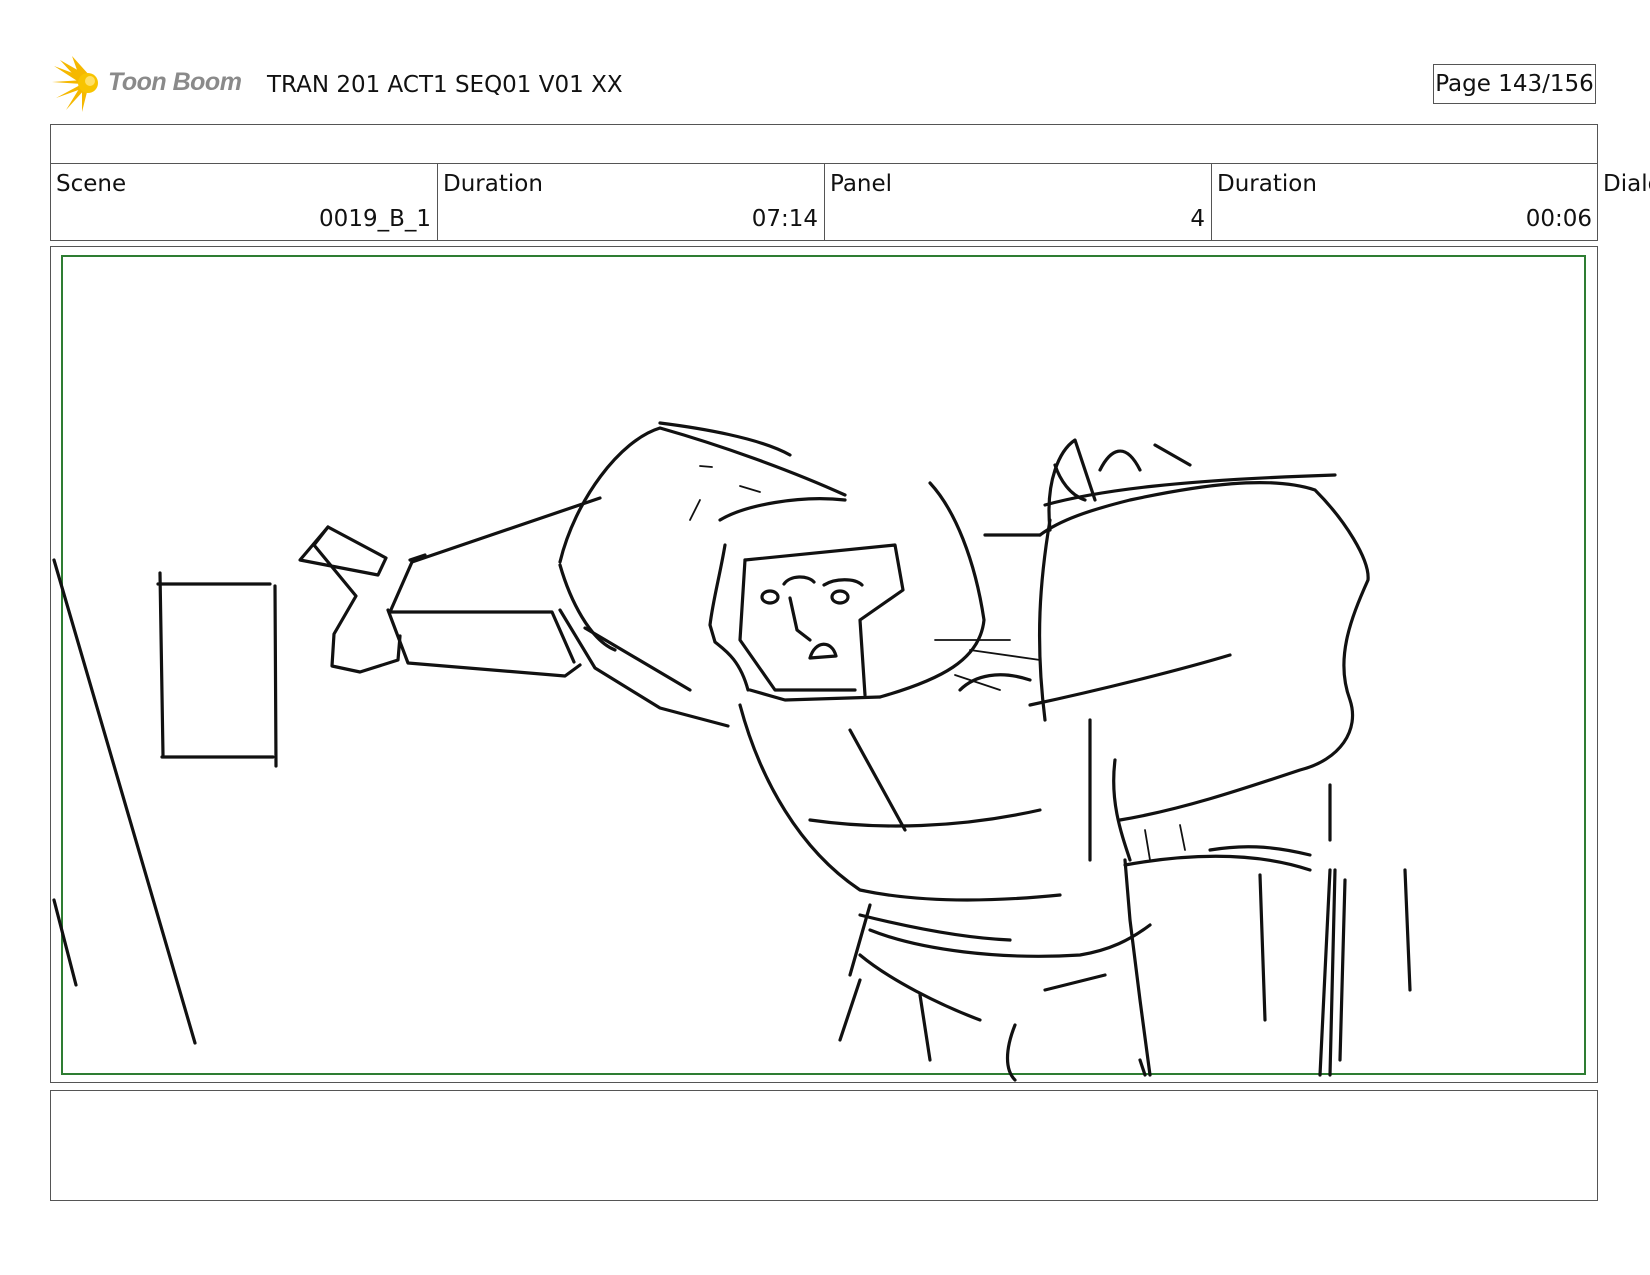 This screenshot has width=1650, height=1275. What do you see at coordinates (824, 1145) in the screenshot?
I see `notes-box` at bounding box center [824, 1145].